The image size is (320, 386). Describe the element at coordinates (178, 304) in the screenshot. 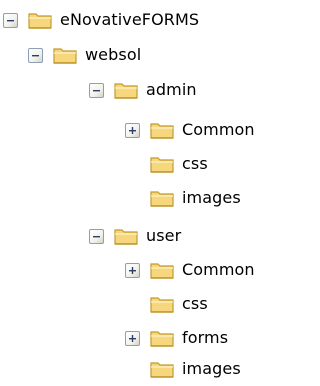

I see `tree-node-user-css: css` at that location.